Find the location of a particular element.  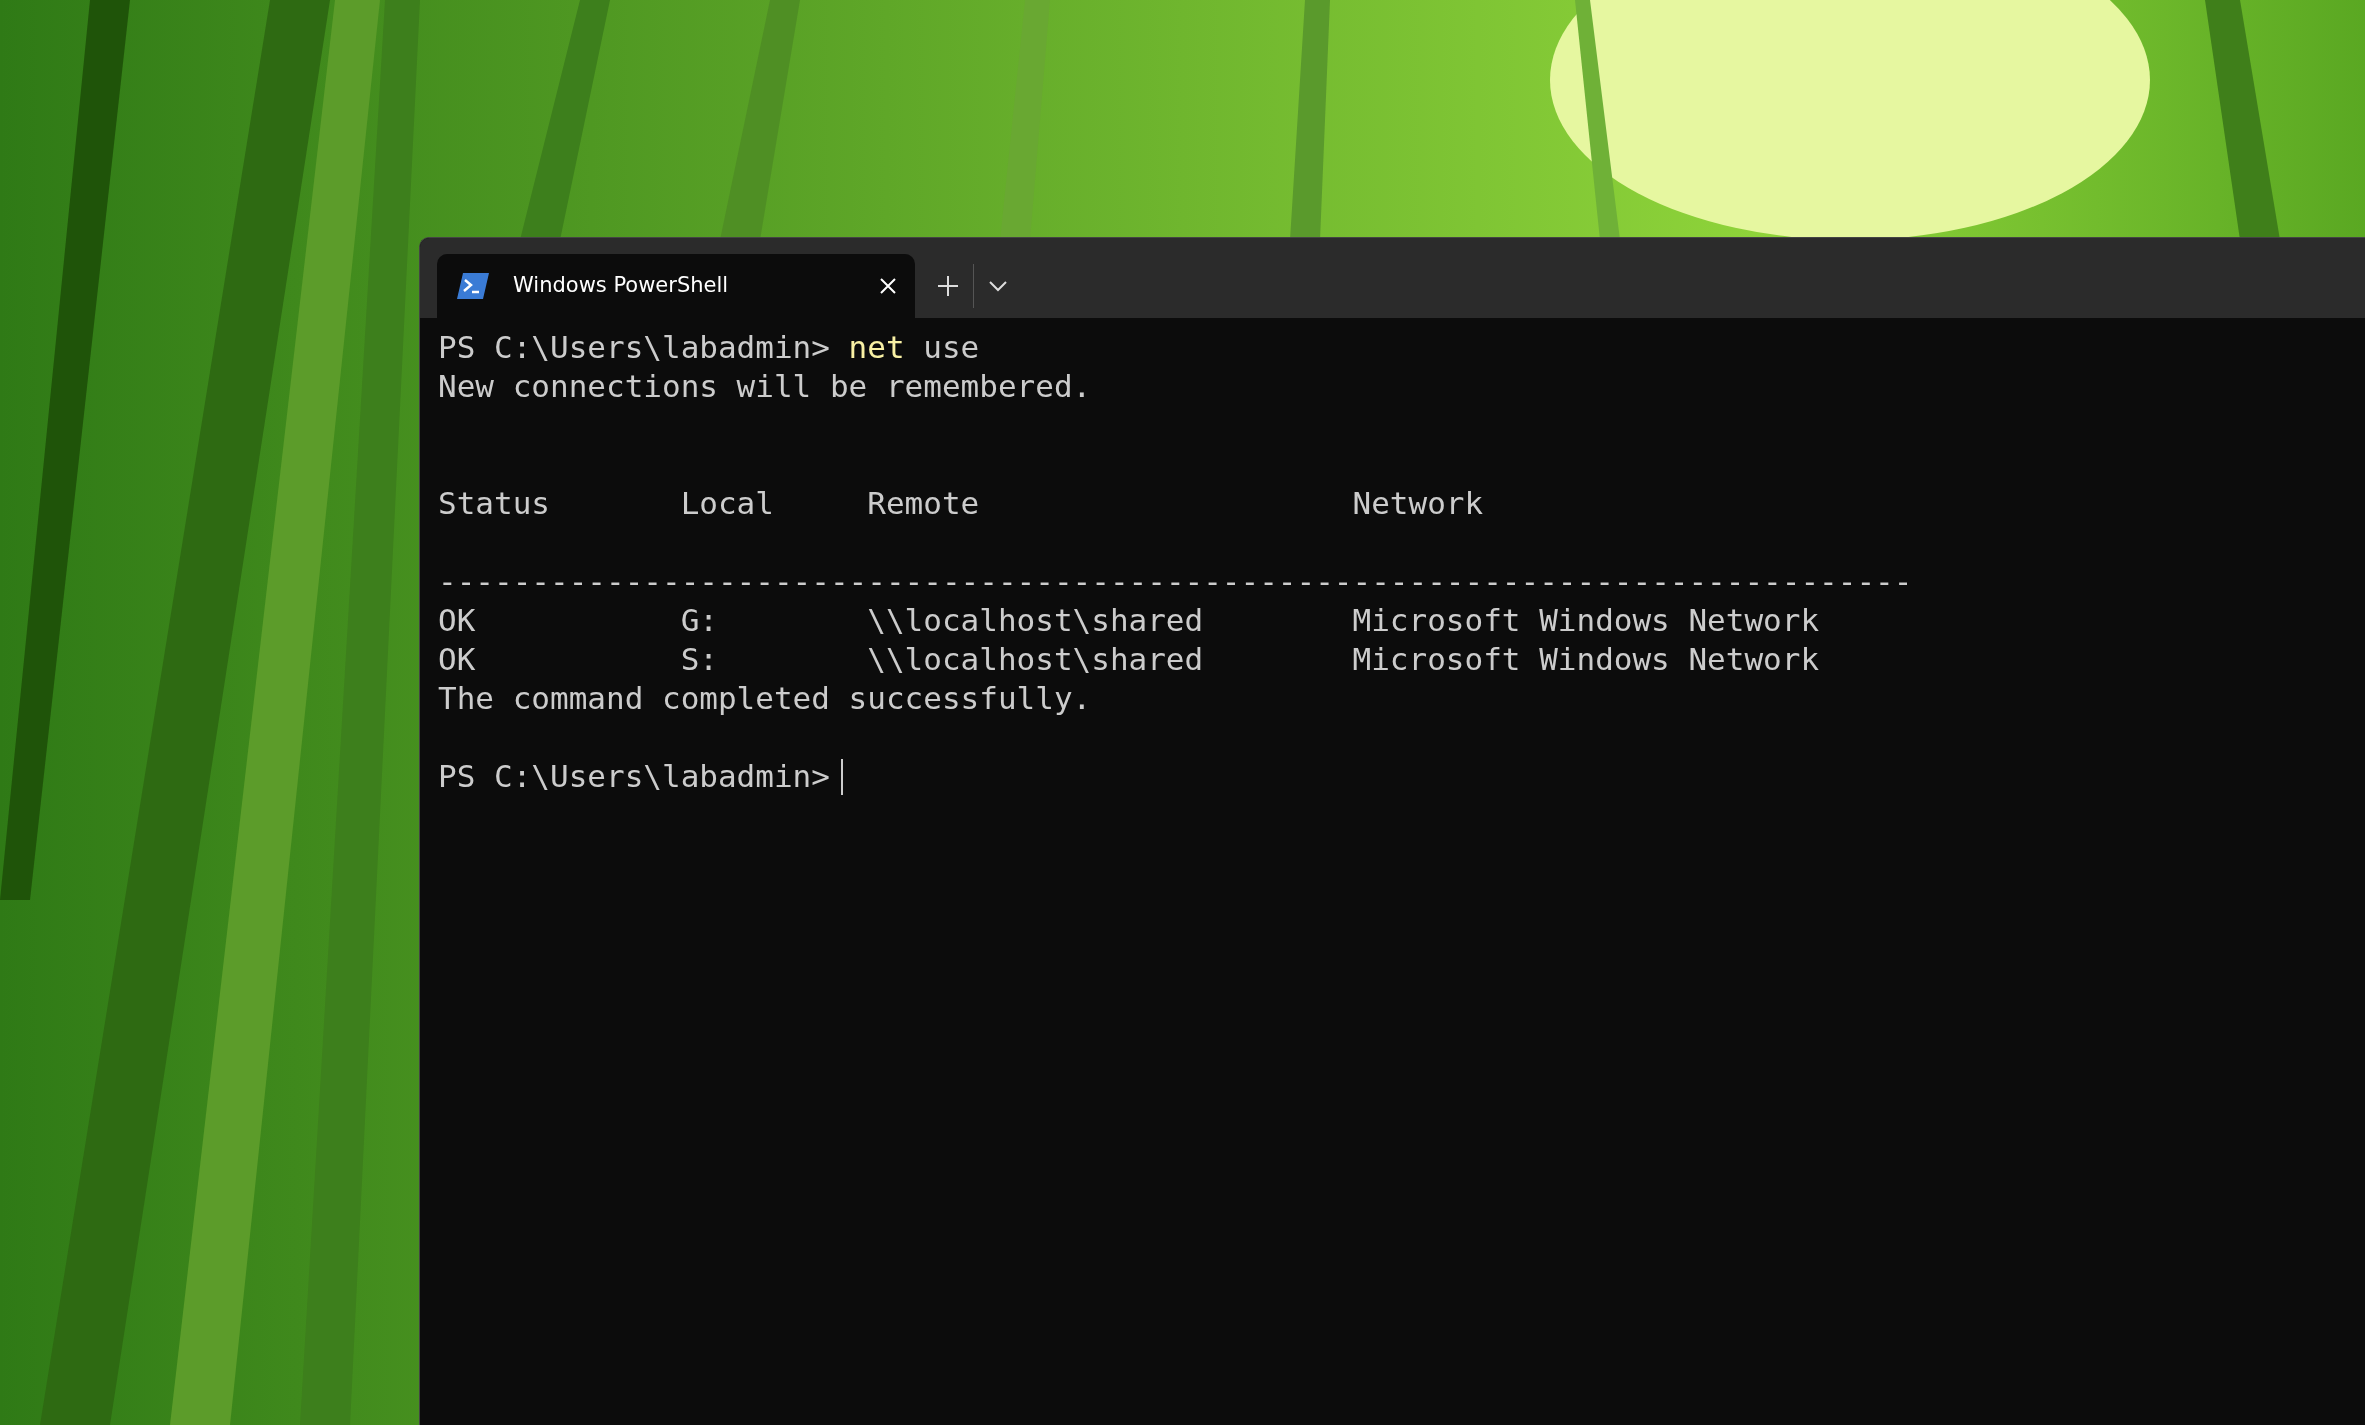

chevron-down-icon is located at coordinates (998, 286).